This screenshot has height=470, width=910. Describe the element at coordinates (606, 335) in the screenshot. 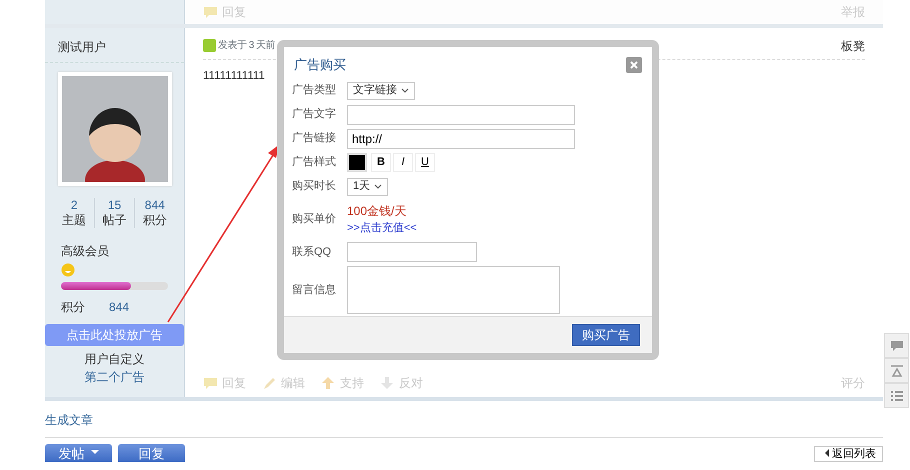

I see `buy-ad-button: 购买广告` at that location.